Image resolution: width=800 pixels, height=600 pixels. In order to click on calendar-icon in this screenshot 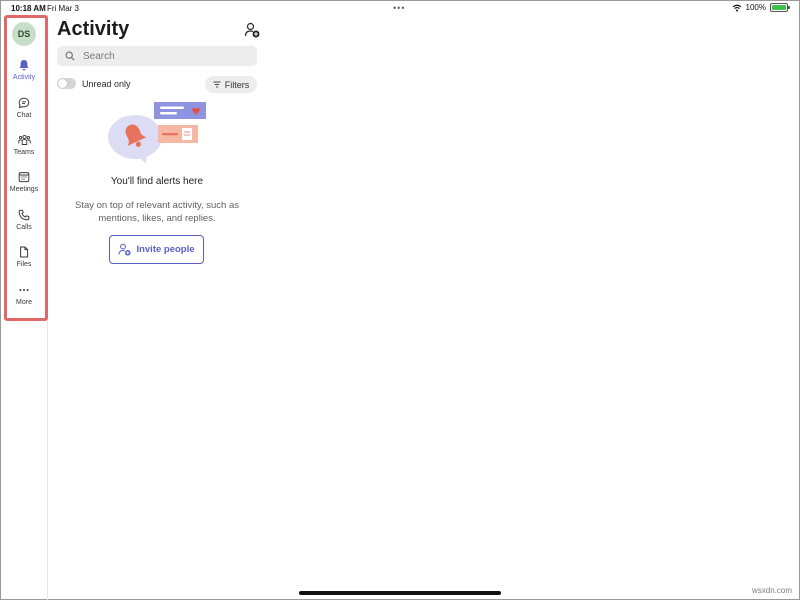, I will do `click(24, 177)`.